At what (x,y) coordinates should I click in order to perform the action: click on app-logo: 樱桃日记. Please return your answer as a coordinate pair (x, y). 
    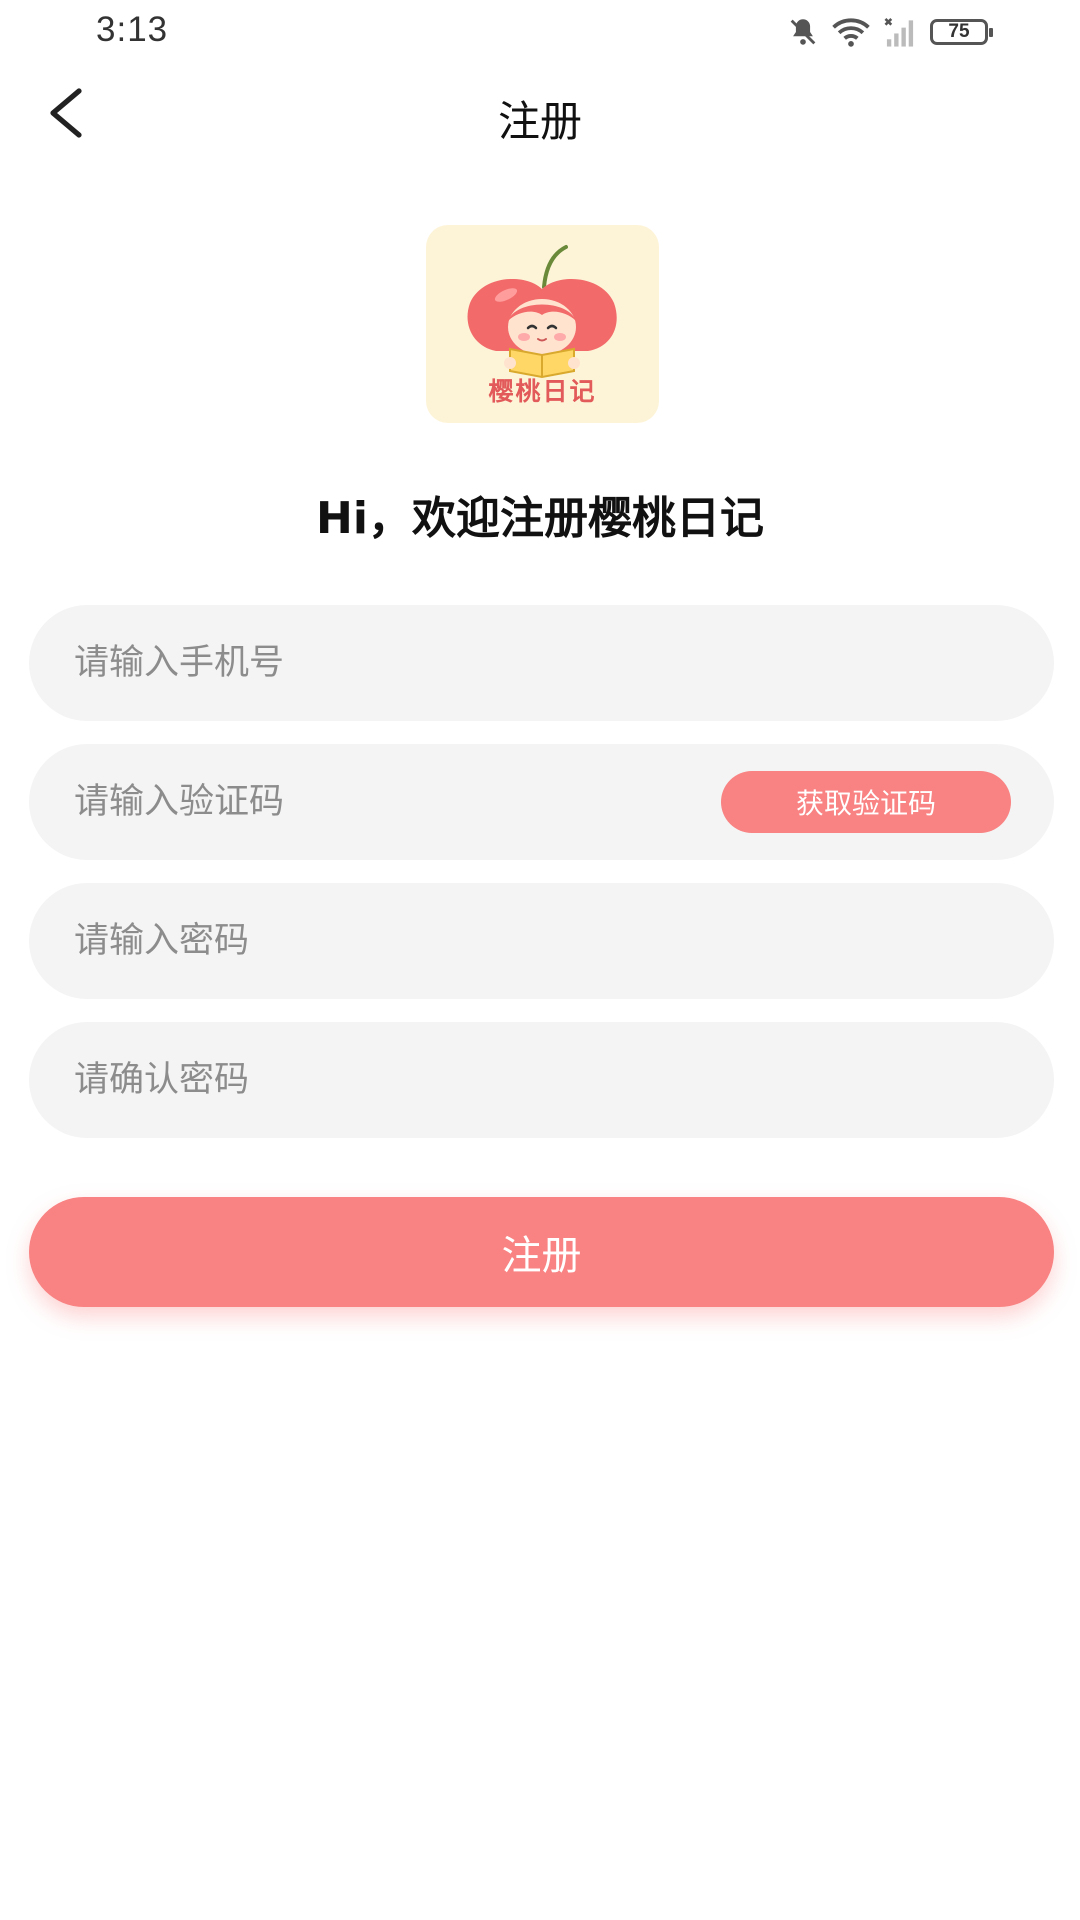
    Looking at the image, I should click on (542, 324).